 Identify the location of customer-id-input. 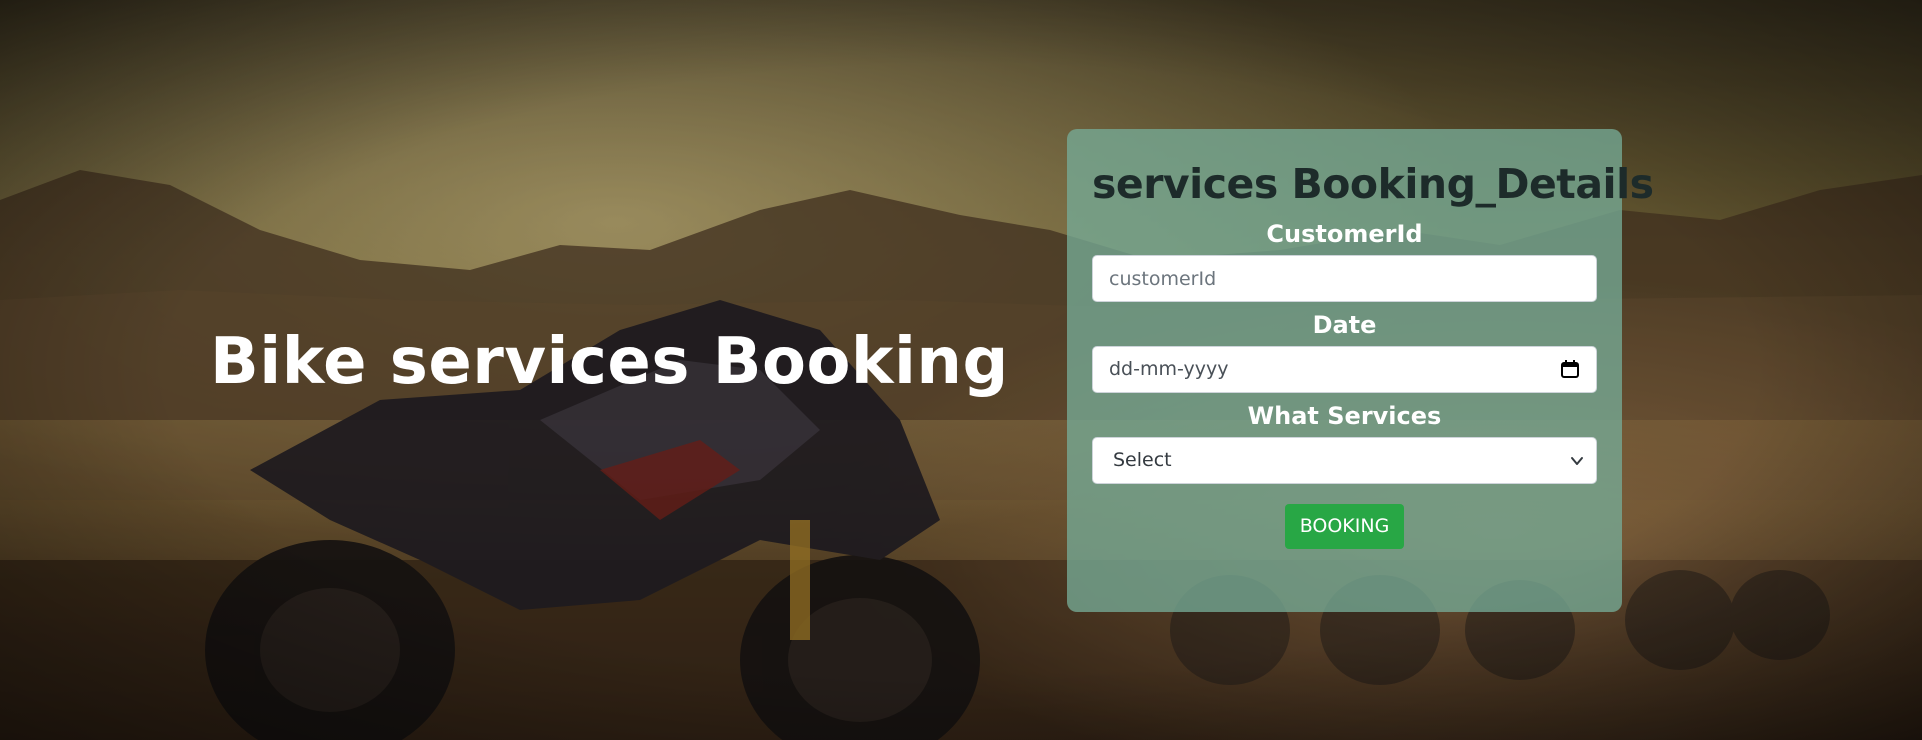
(1344, 278).